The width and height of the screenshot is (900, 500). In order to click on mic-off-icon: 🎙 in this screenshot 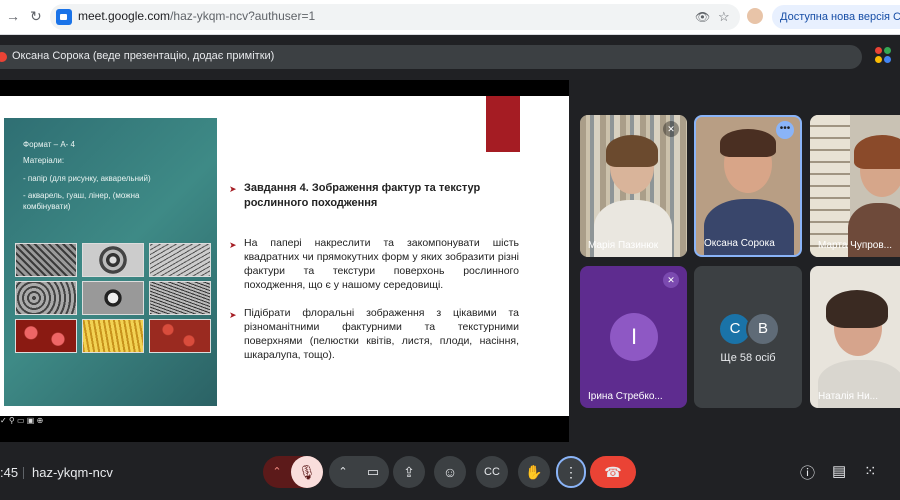, I will do `click(307, 472)`.